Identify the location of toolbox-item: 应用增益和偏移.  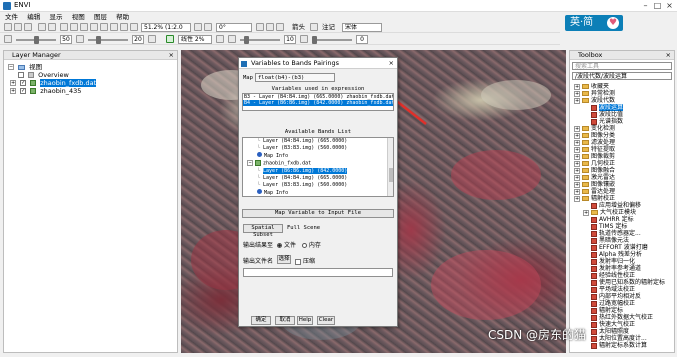
(606, 205).